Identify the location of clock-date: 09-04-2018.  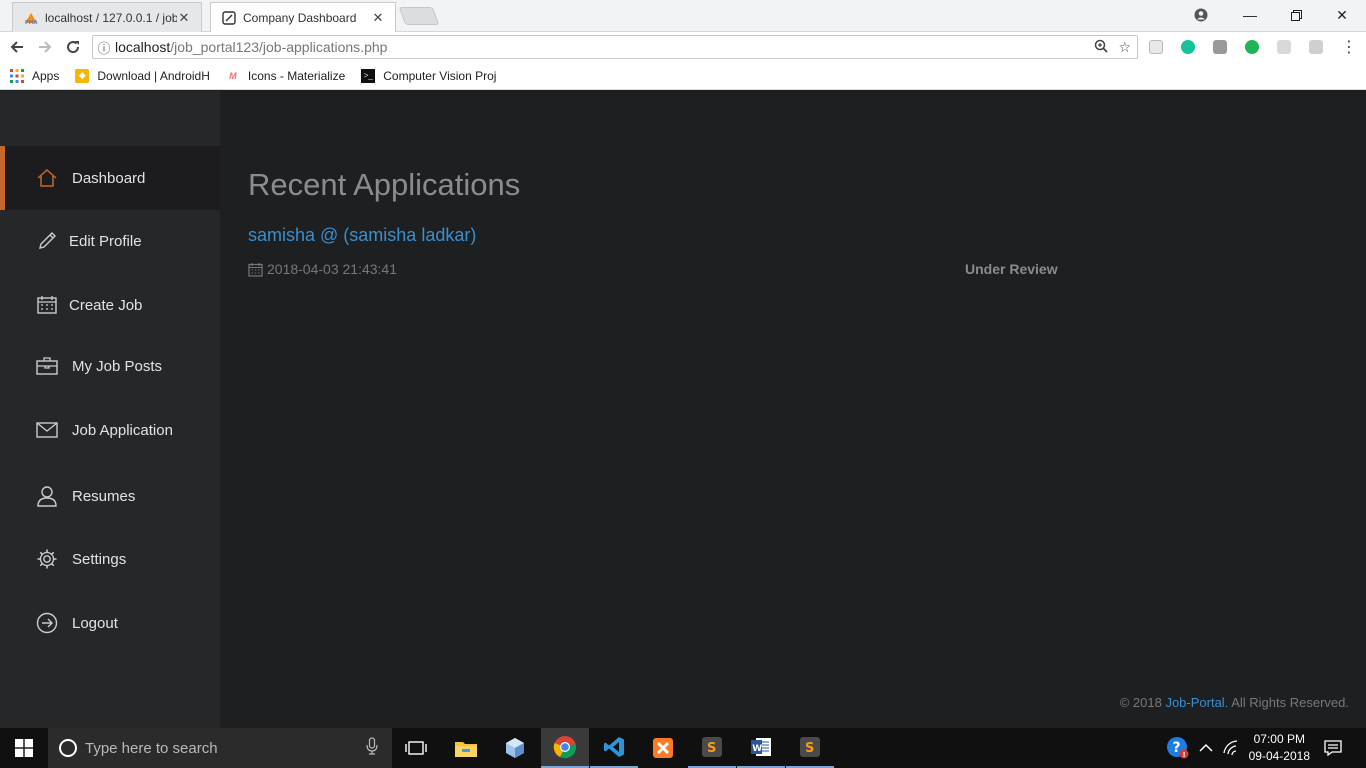
(1279, 756).